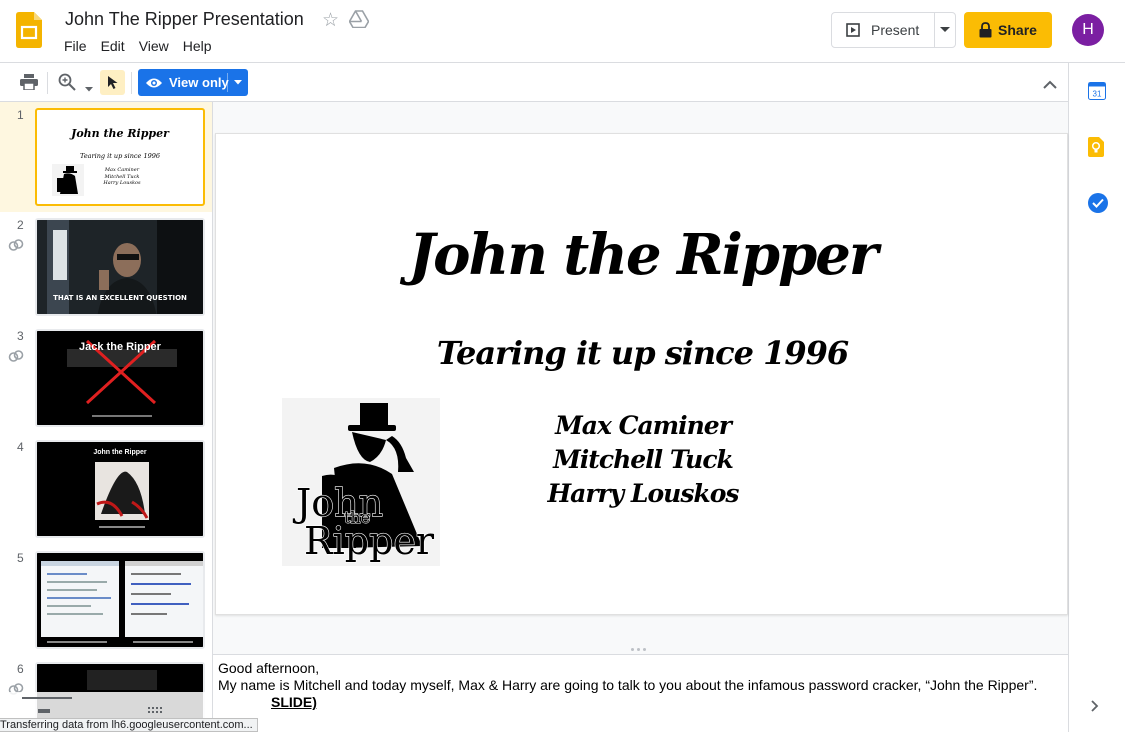  What do you see at coordinates (20, 336) in the screenshot?
I see `slide-number: 3` at bounding box center [20, 336].